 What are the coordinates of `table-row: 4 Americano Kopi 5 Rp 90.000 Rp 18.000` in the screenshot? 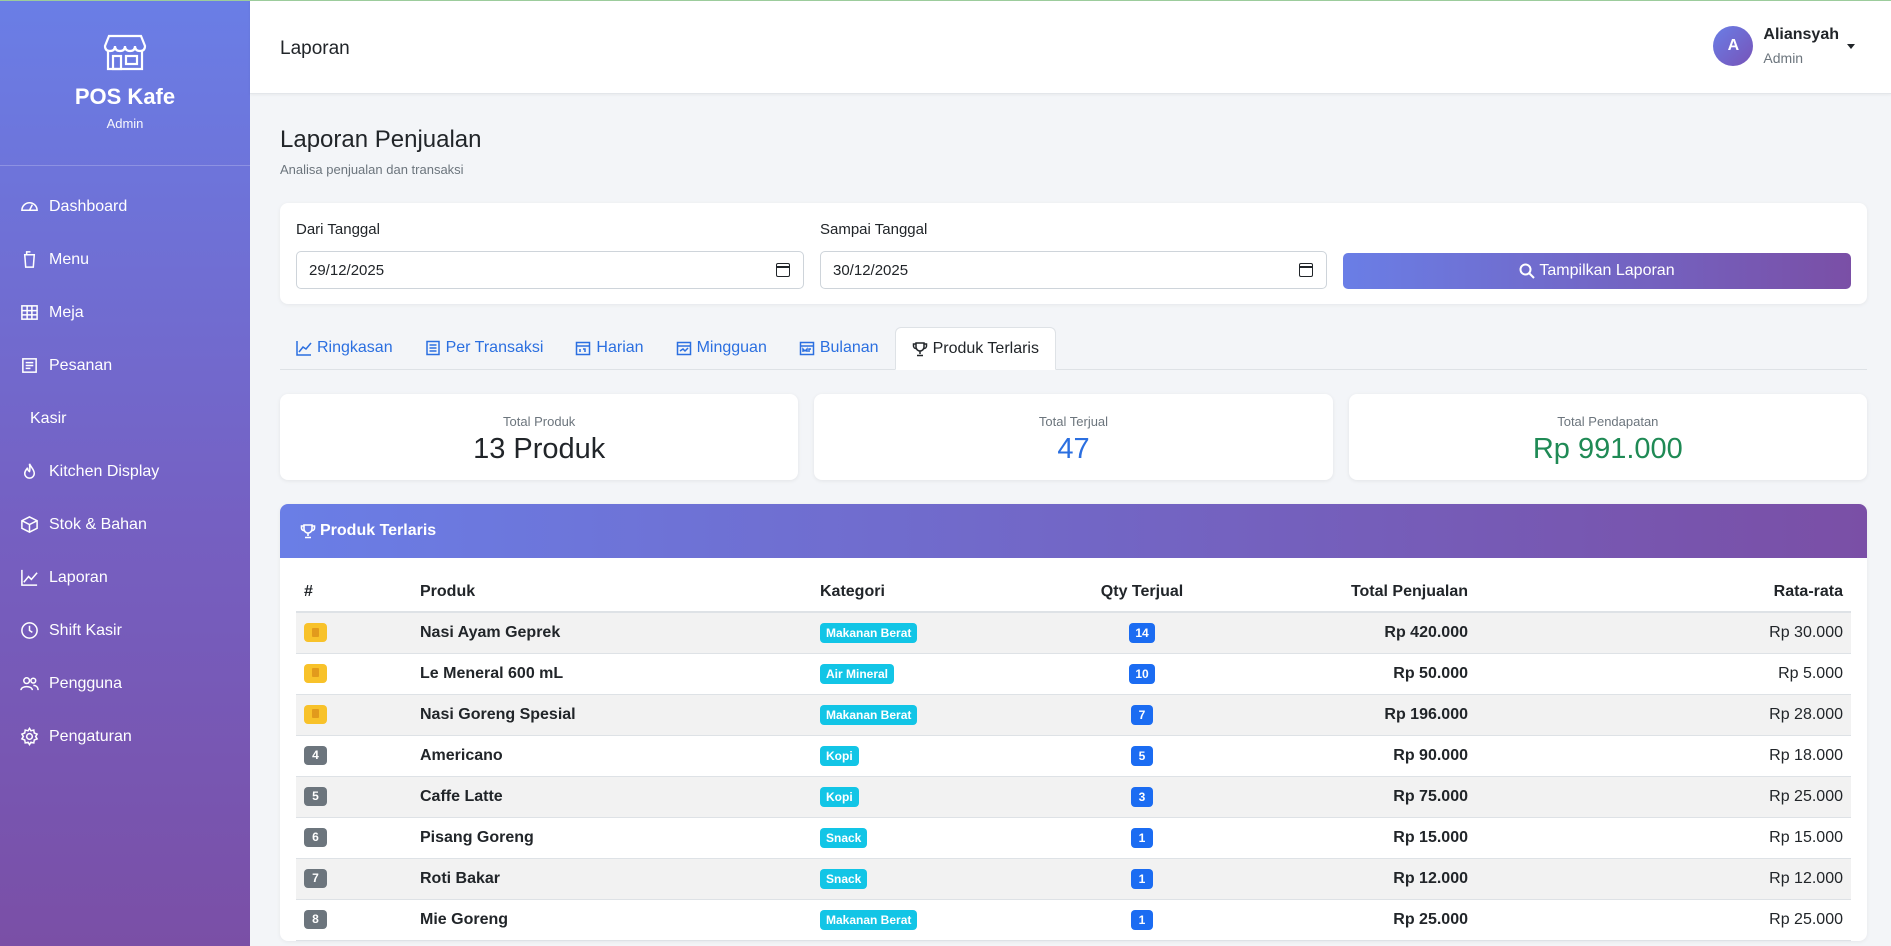 It's located at (1073, 756).